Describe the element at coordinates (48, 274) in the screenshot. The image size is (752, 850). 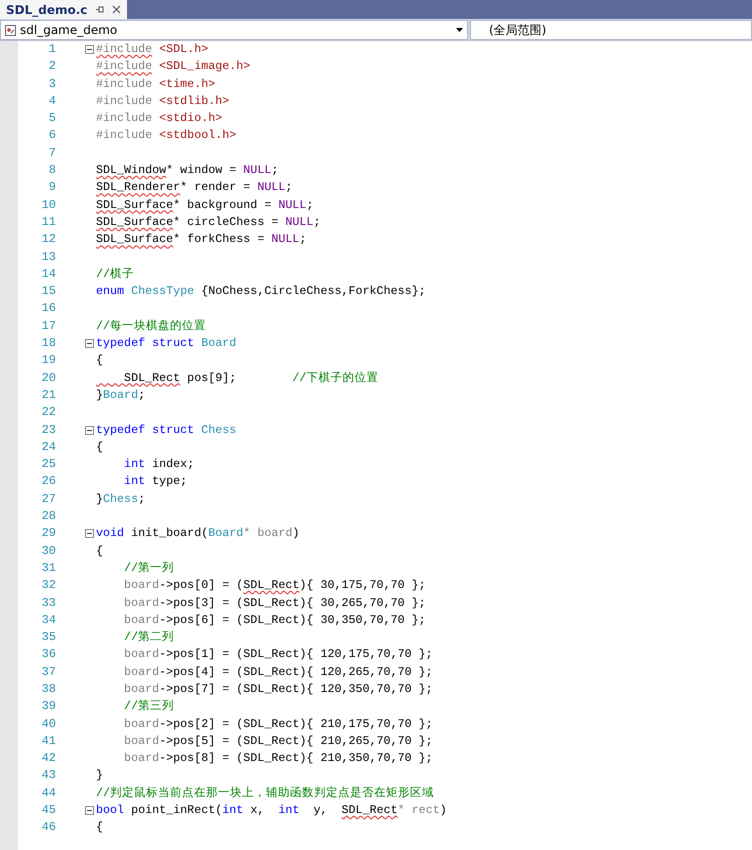
I see `line-number: 14` at that location.